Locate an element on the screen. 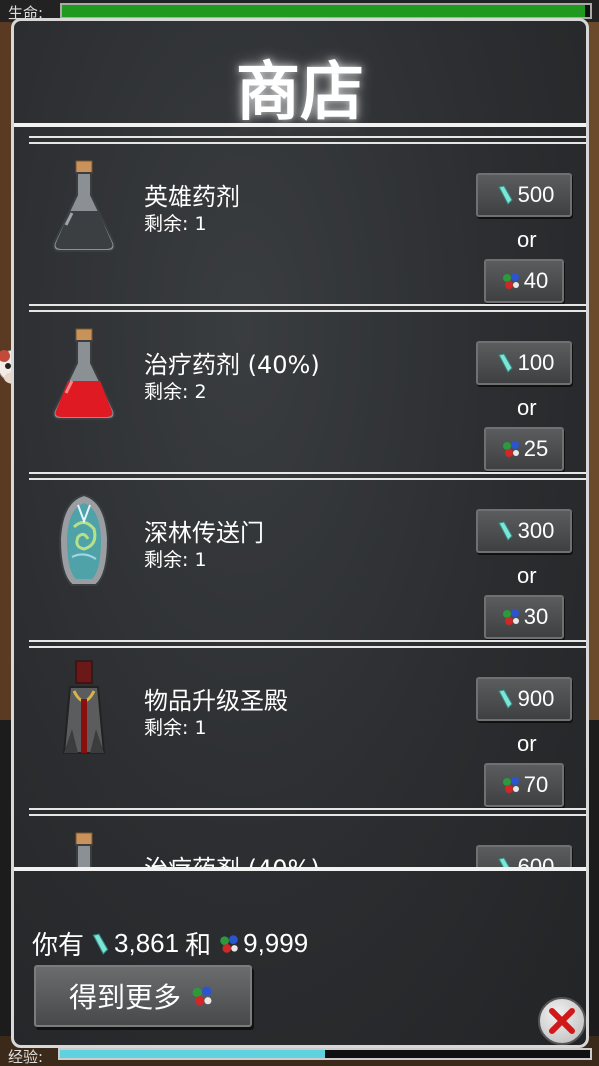  wallet-summary: 你有 3,861 和 9,999 is located at coordinates (170, 943).